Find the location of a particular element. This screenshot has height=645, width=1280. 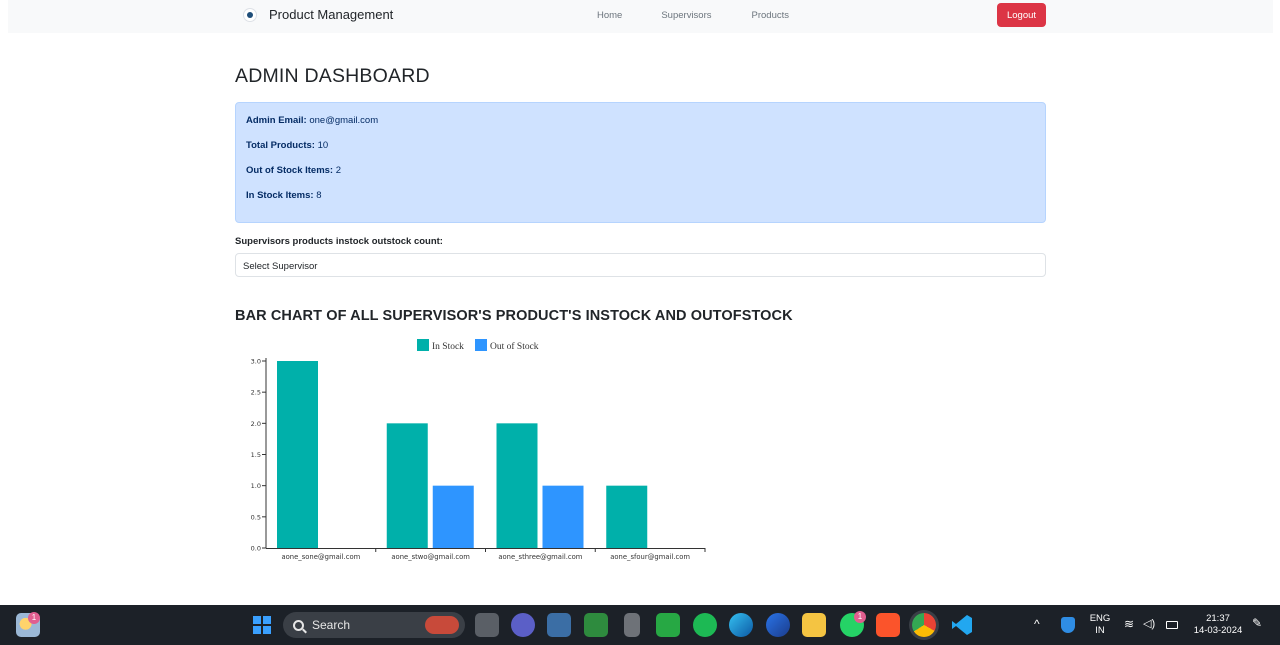

x-tick-label-2: aone_sthree@gmail.com is located at coordinates (540, 557).